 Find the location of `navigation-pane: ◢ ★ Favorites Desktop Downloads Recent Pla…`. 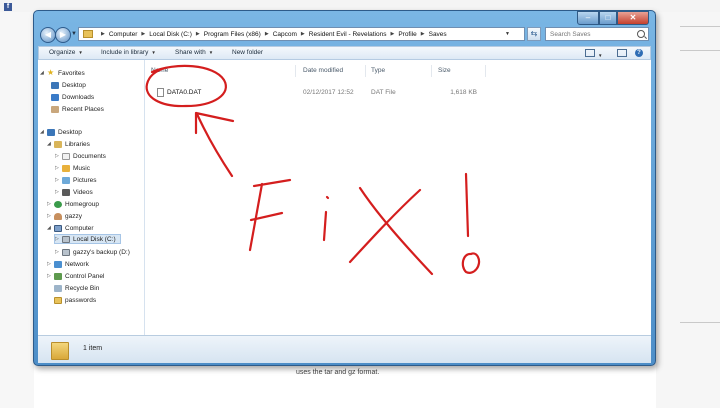

navigation-pane: ◢ ★ Favorites Desktop Downloads Recent Pla… is located at coordinates (91, 197).